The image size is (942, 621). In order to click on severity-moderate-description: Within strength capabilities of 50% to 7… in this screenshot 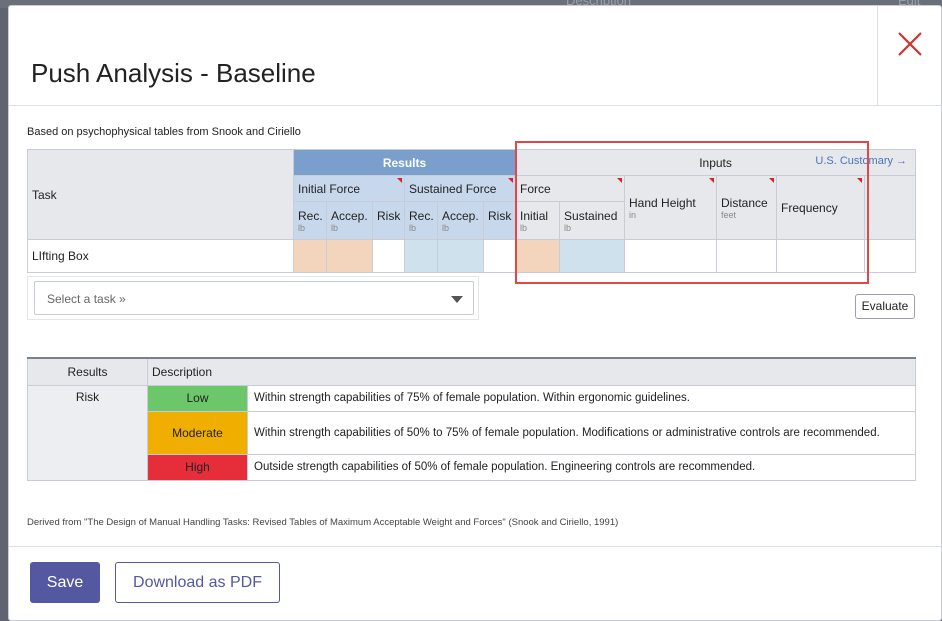, I will do `click(581, 432)`.